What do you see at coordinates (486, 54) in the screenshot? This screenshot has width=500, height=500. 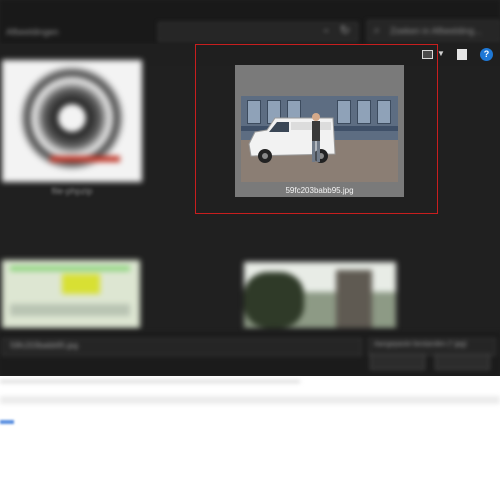 I see `help-icon: ?` at bounding box center [486, 54].